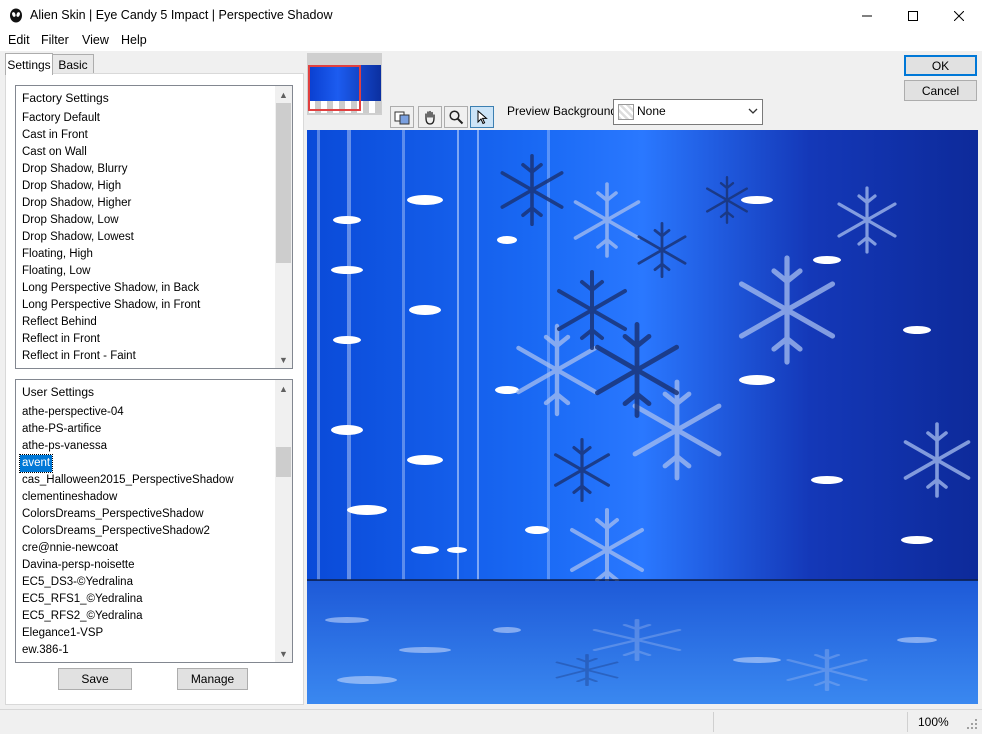 The height and width of the screenshot is (734, 982). Describe the element at coordinates (77, 582) in the screenshot. I see `user-list-item: EC5_DS3-©Yedralina` at that location.